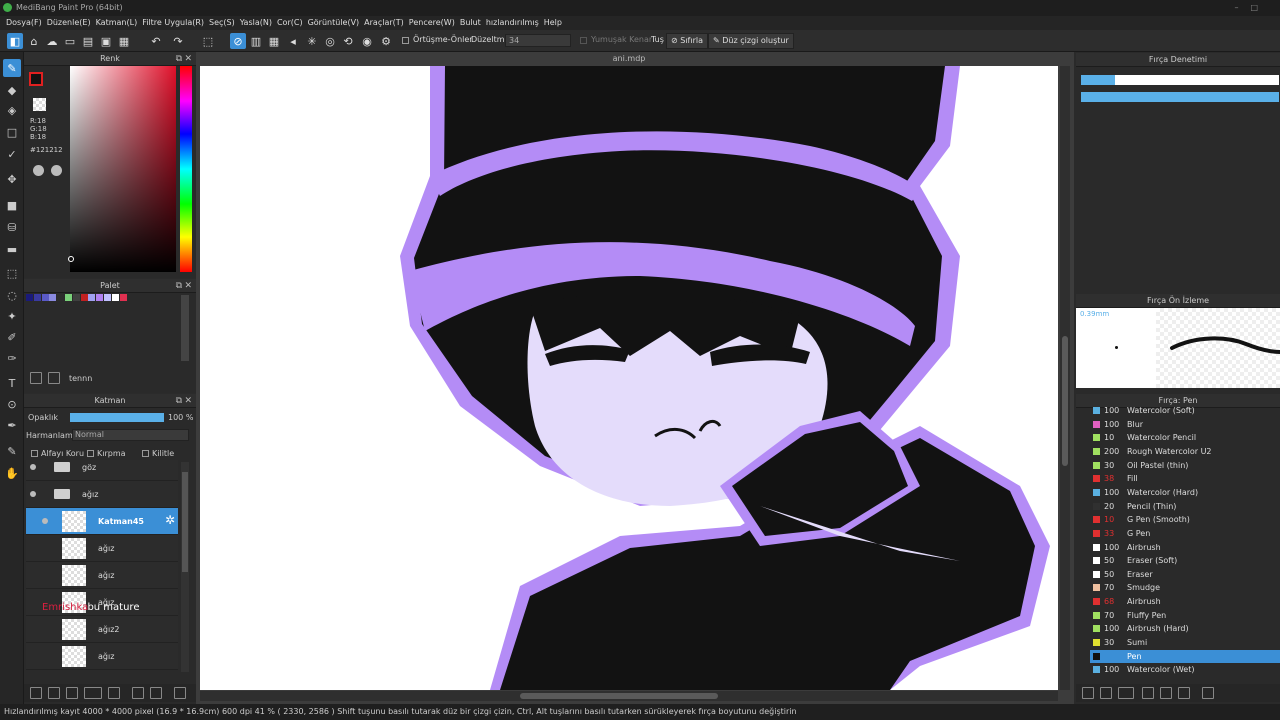  I want to click on brush-add-icon, so click(1106, 693).